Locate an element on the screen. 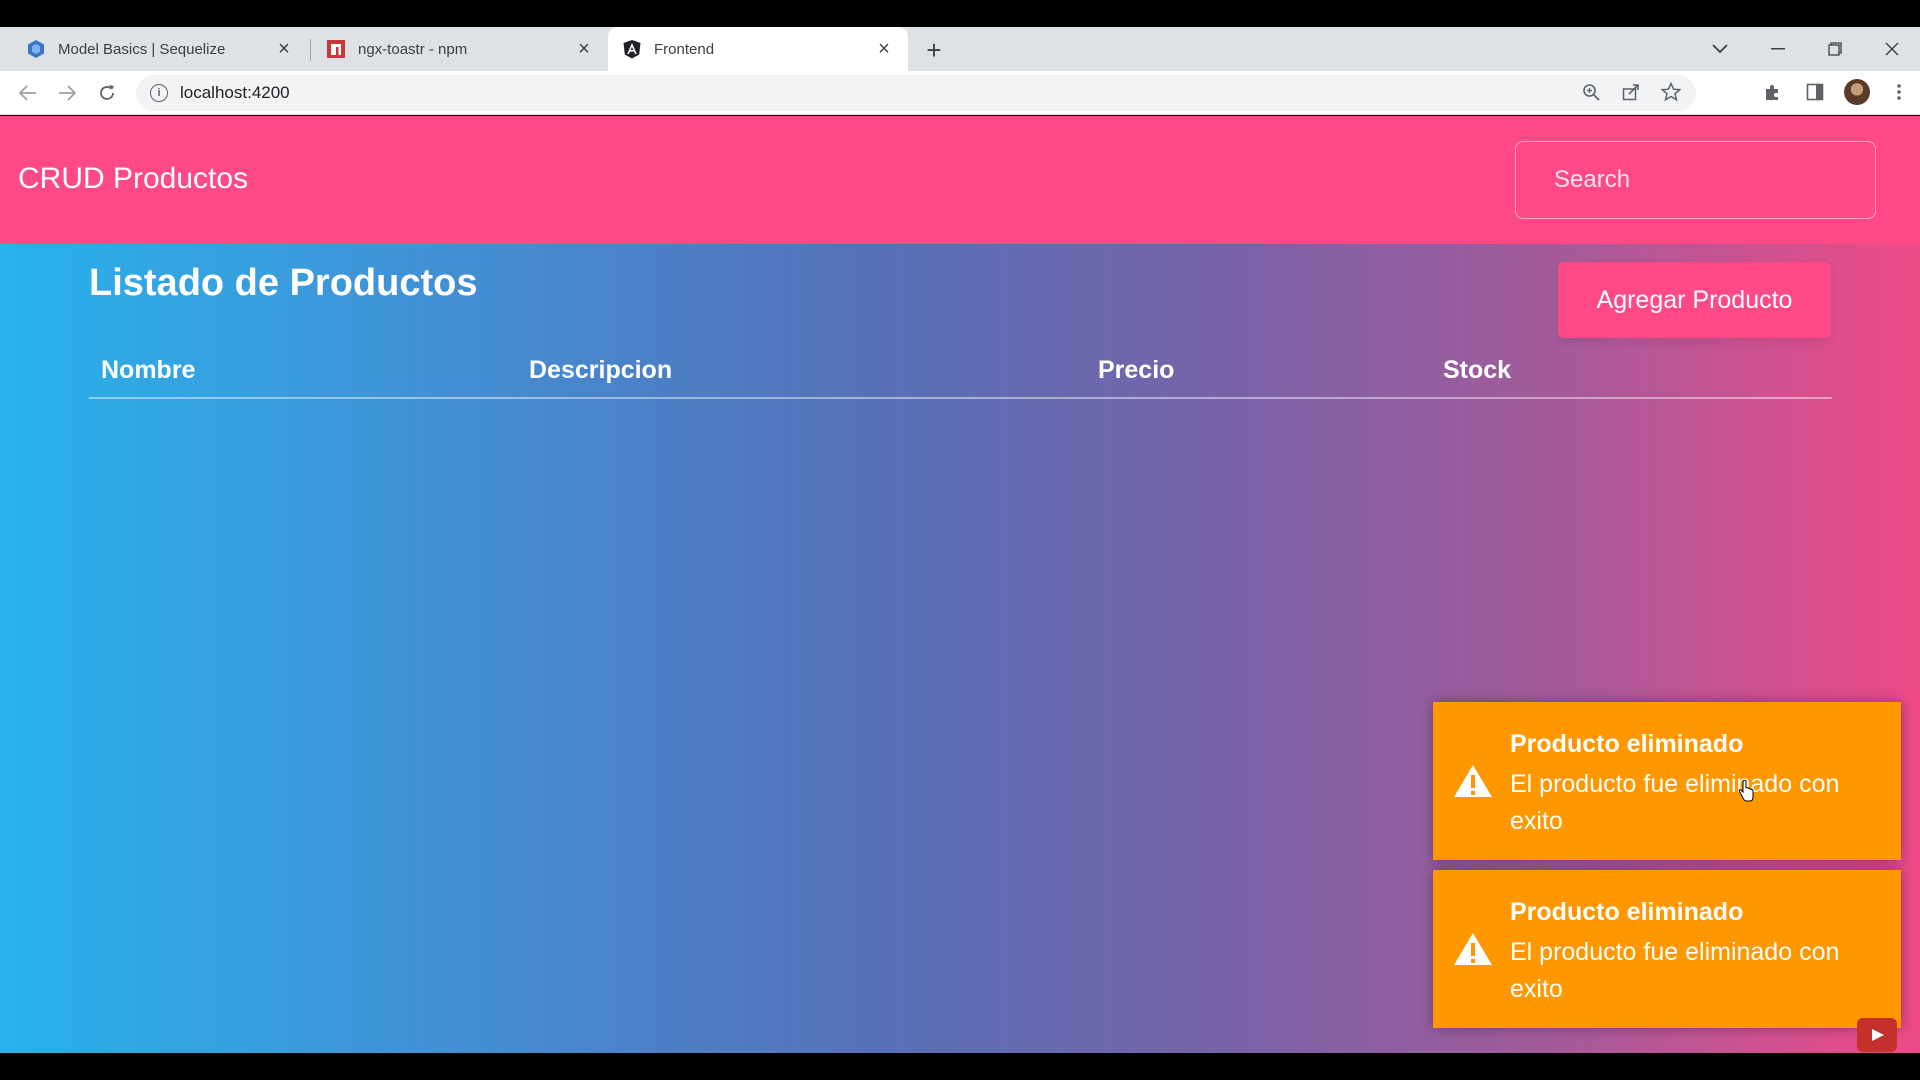  site-info-icon: i is located at coordinates (159, 93).